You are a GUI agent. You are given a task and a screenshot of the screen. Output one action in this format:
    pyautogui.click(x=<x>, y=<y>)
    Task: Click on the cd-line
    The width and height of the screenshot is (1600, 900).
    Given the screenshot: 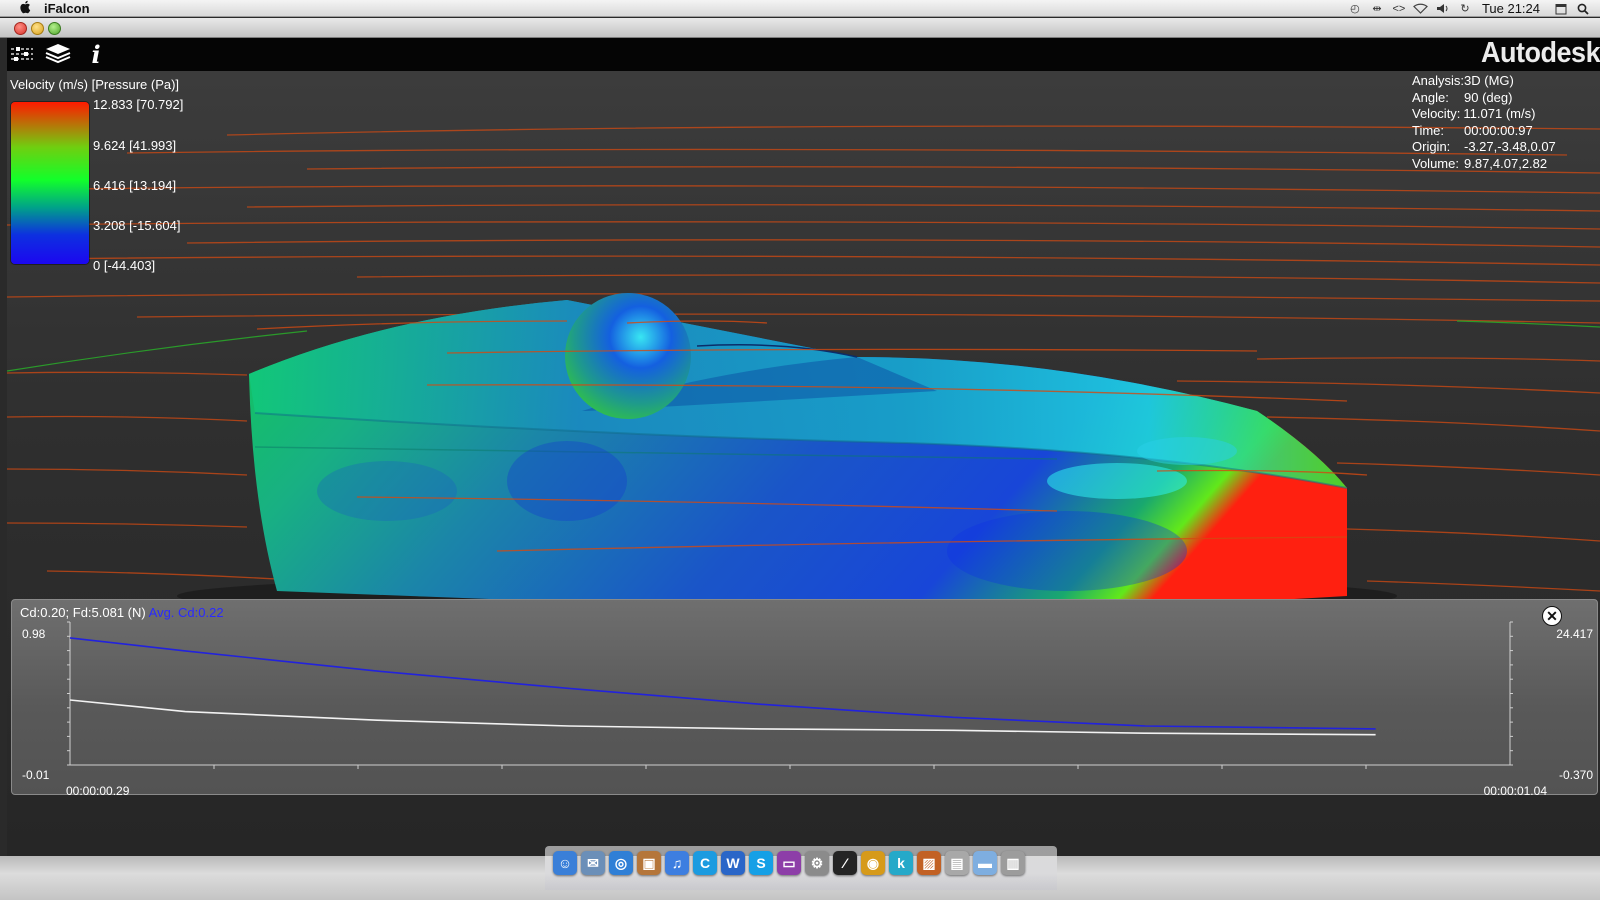 What is the action you would take?
    pyautogui.click(x=722, y=717)
    